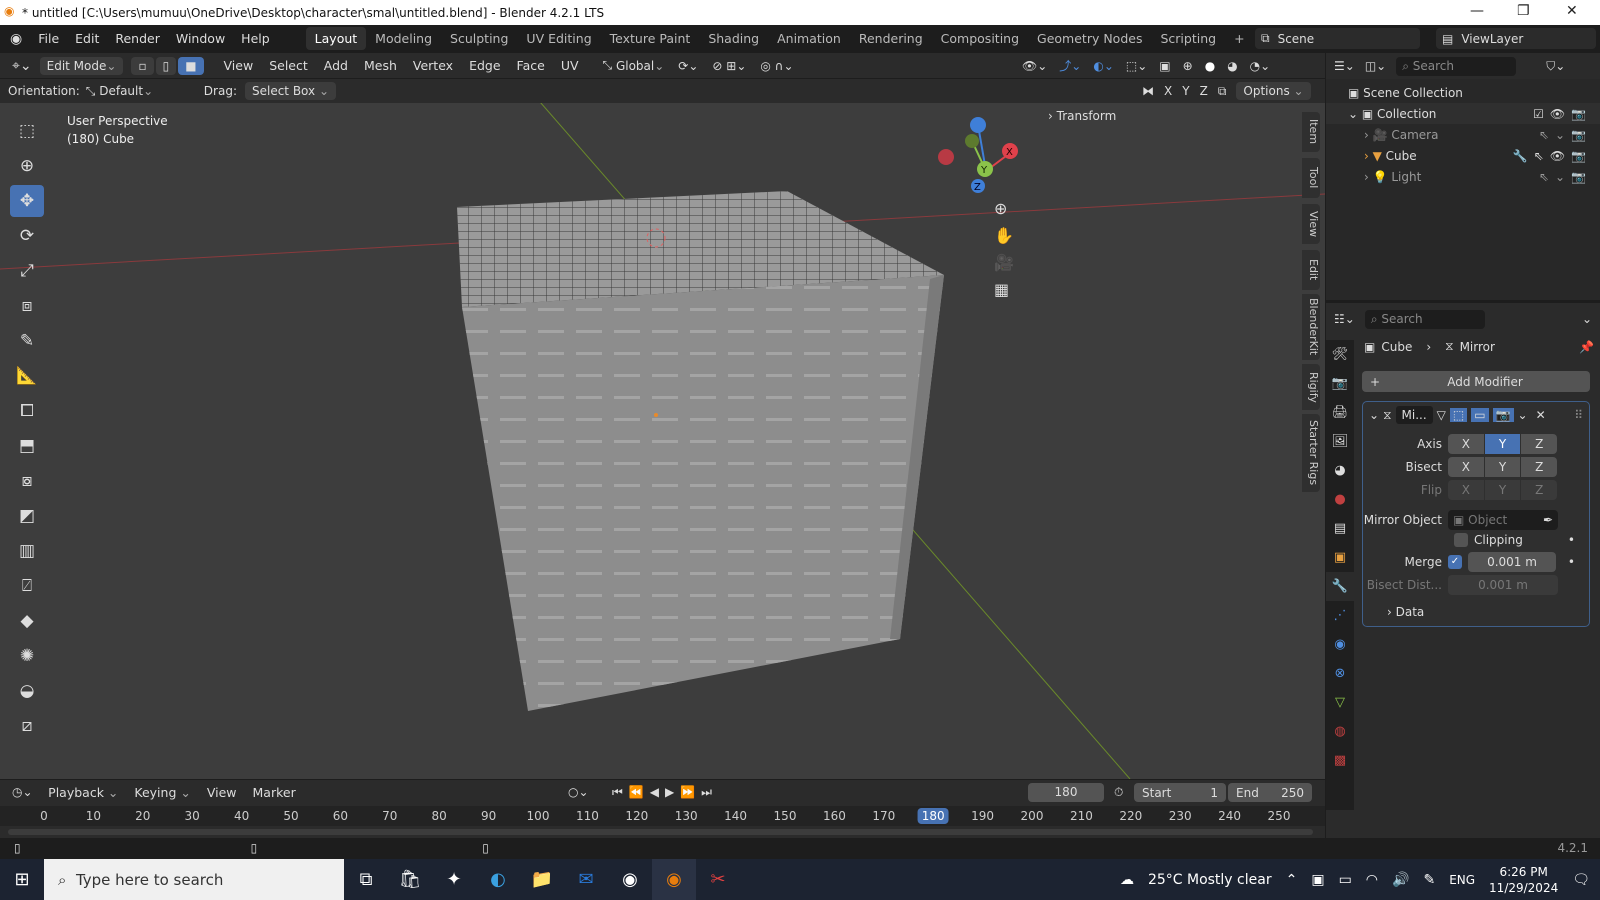  I want to click on light-visibility-icons: ⇖⌄📷, so click(1569, 177).